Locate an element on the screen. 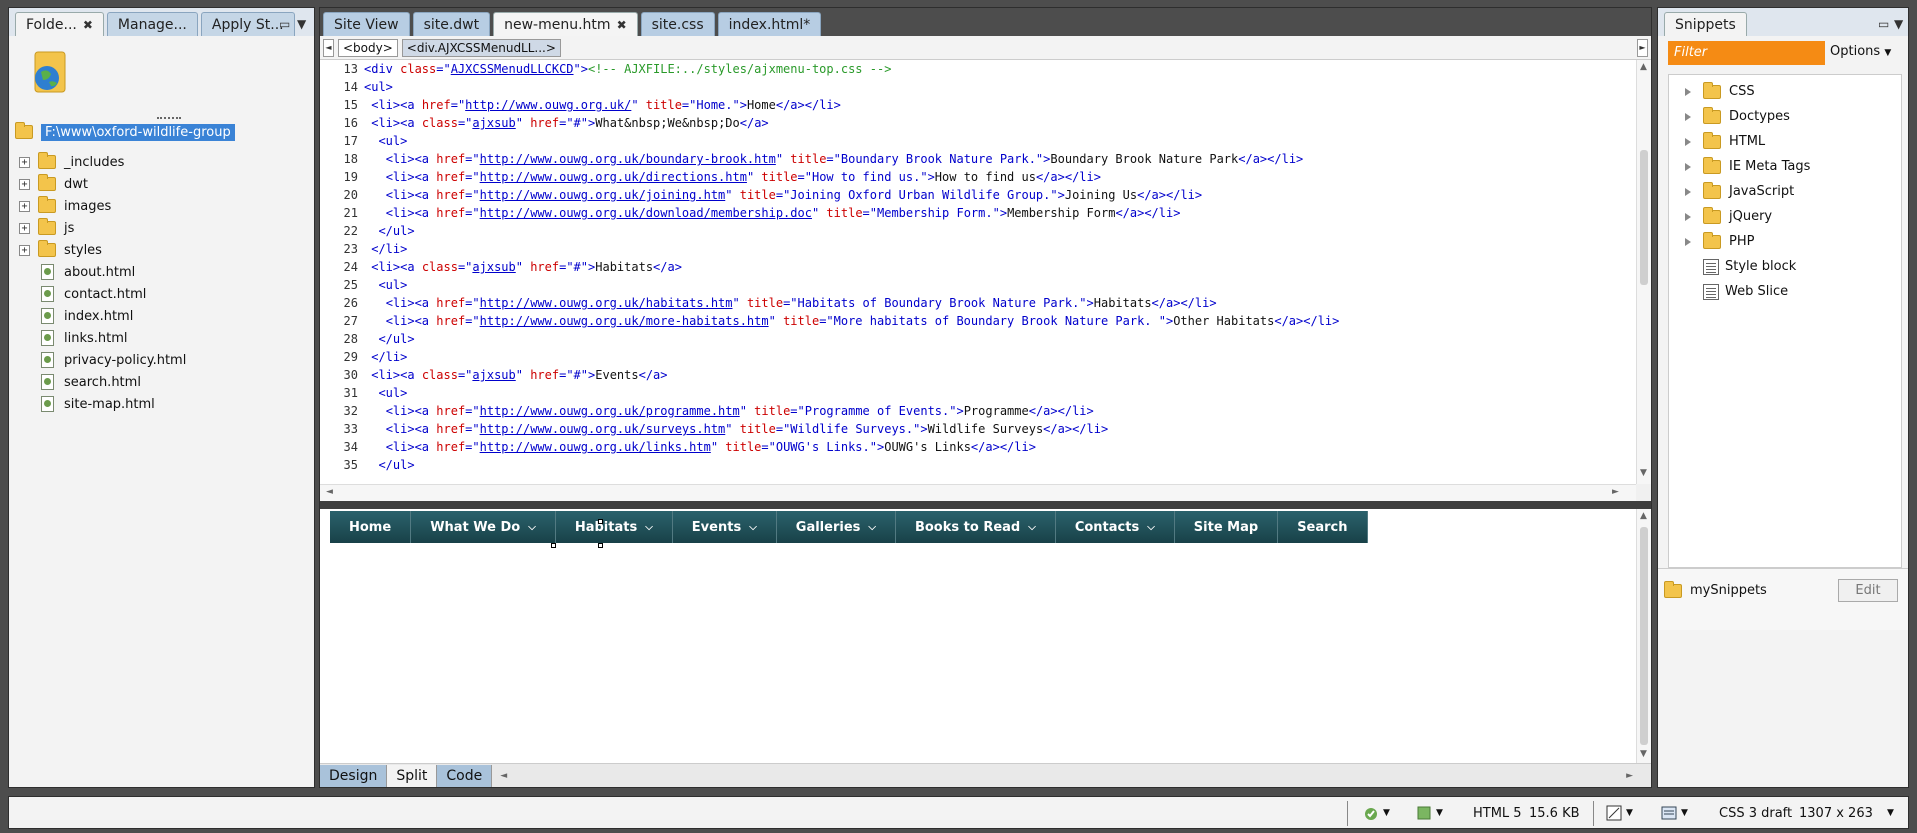 The width and height of the screenshot is (1917, 833). nav-menu-item: What We Do ⌵ is located at coordinates (483, 527).